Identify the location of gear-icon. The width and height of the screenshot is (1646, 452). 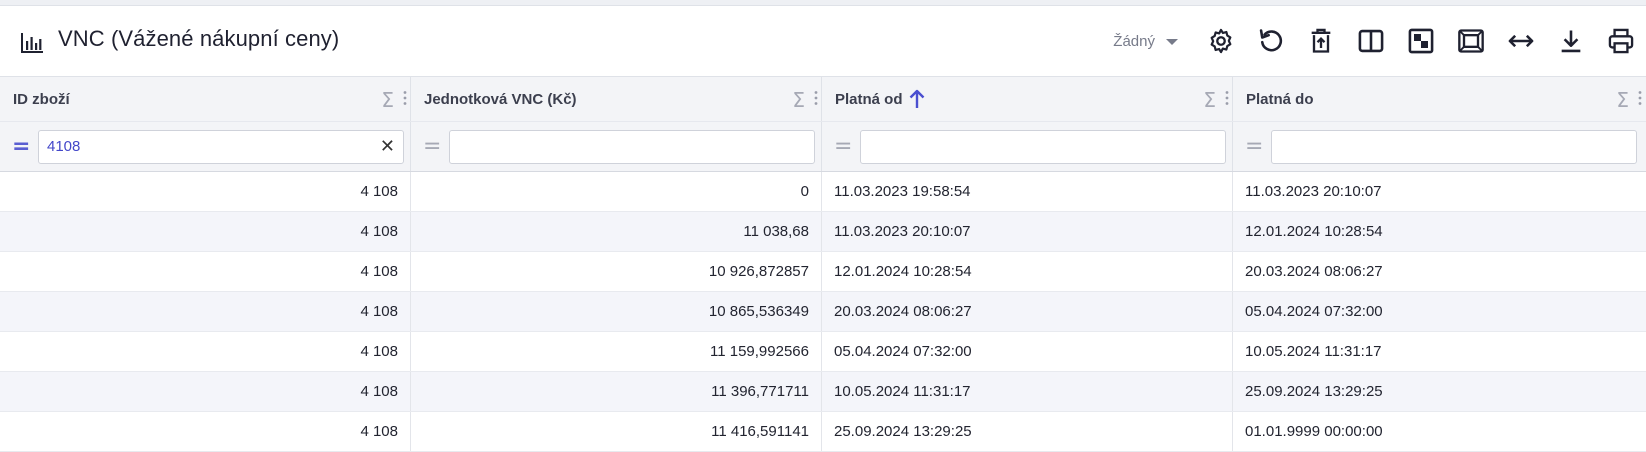
(1221, 41).